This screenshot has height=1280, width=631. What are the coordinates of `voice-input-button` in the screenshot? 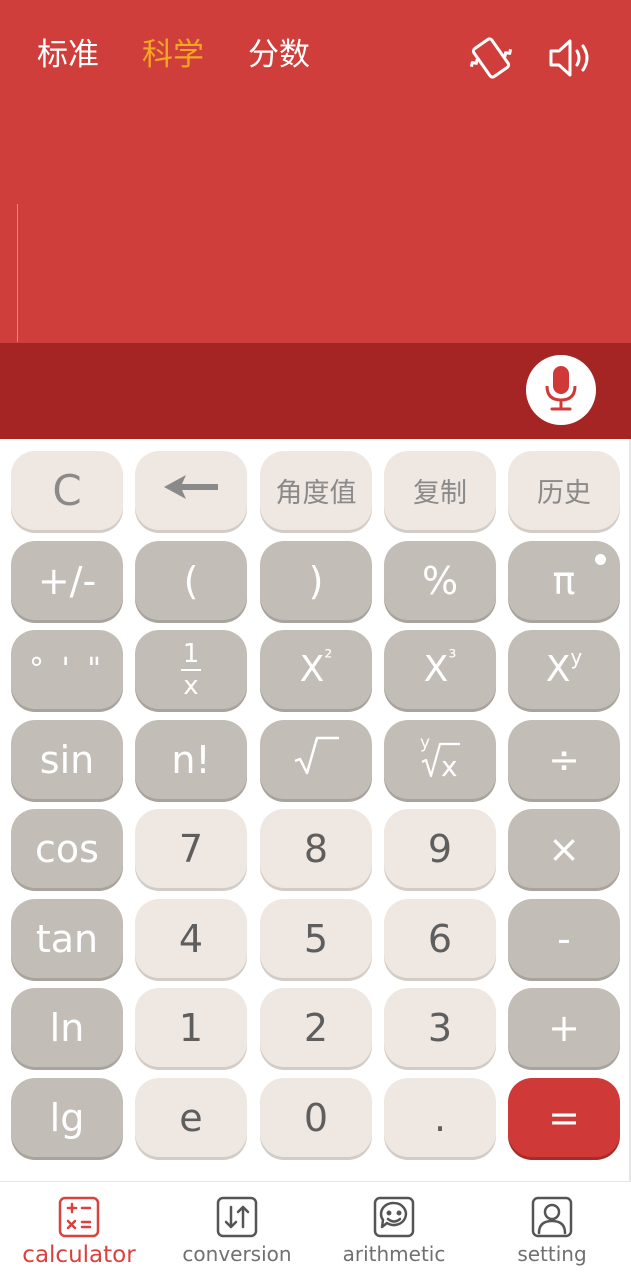 It's located at (561, 390).